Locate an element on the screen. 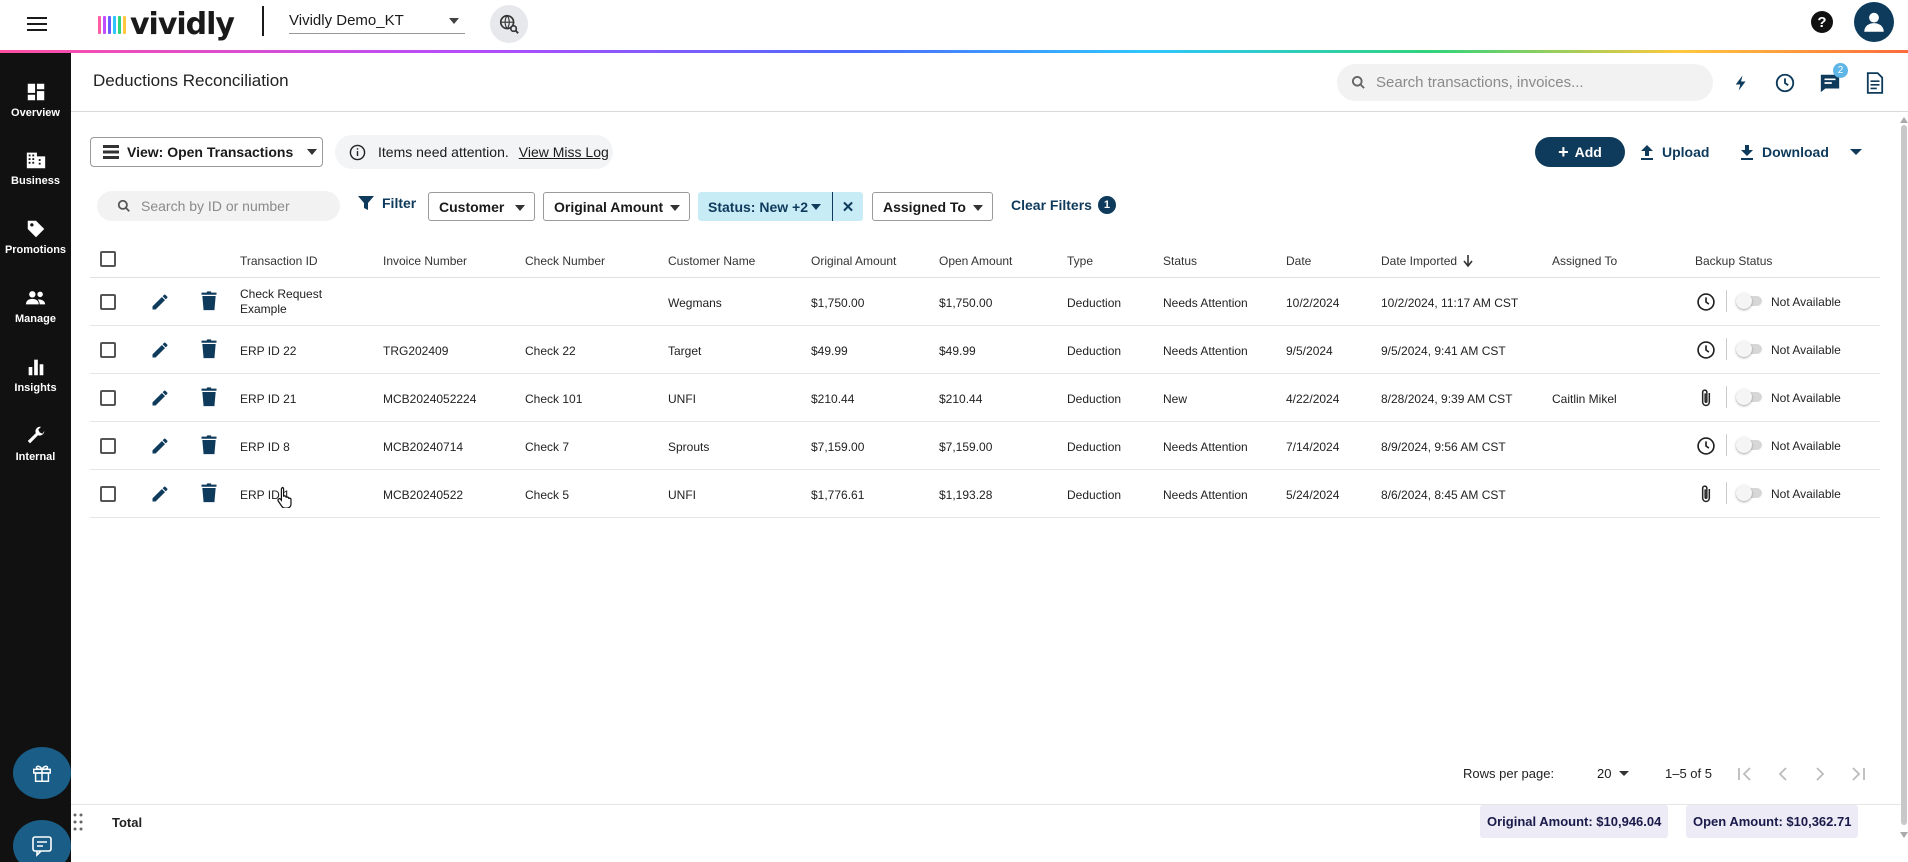  column-header: Transaction ID is located at coordinates (279, 261).